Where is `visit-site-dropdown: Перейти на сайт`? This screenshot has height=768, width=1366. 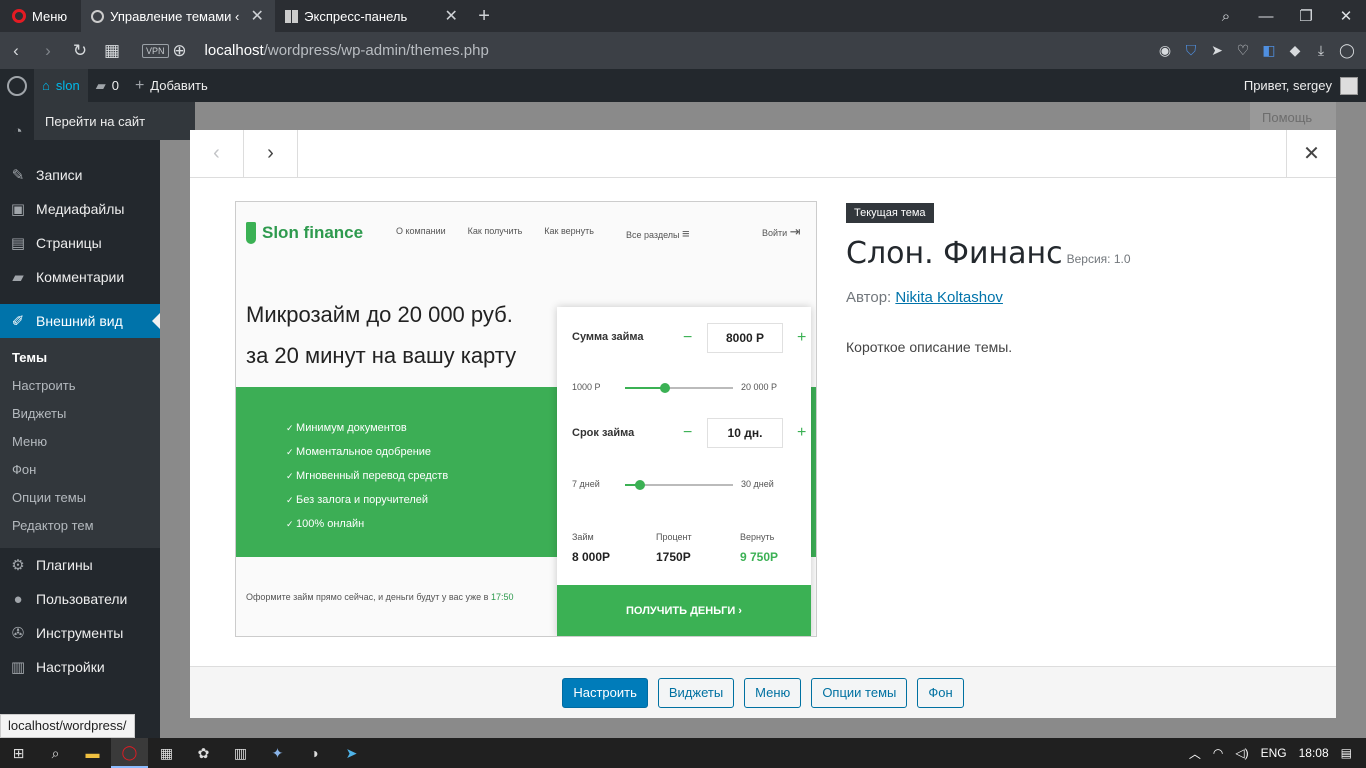
visit-site-dropdown: Перейти на сайт is located at coordinates (114, 121).